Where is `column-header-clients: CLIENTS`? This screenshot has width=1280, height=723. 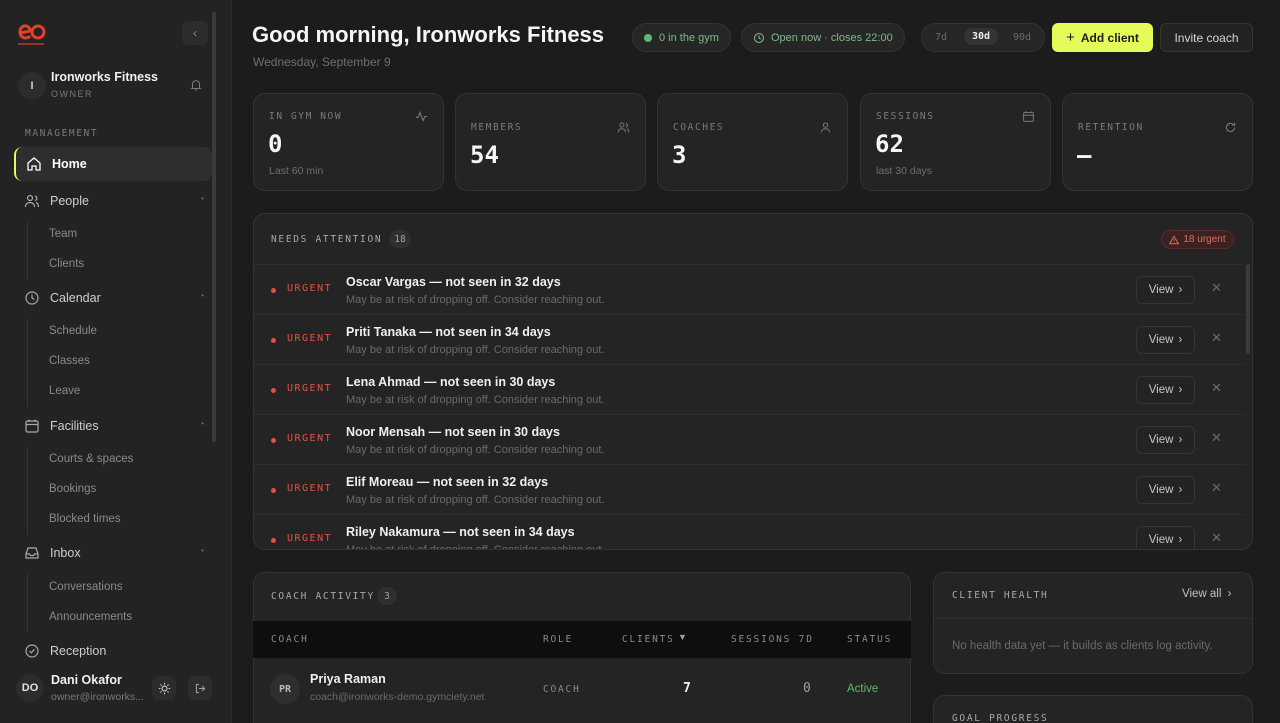 column-header-clients: CLIENTS is located at coordinates (648, 639).